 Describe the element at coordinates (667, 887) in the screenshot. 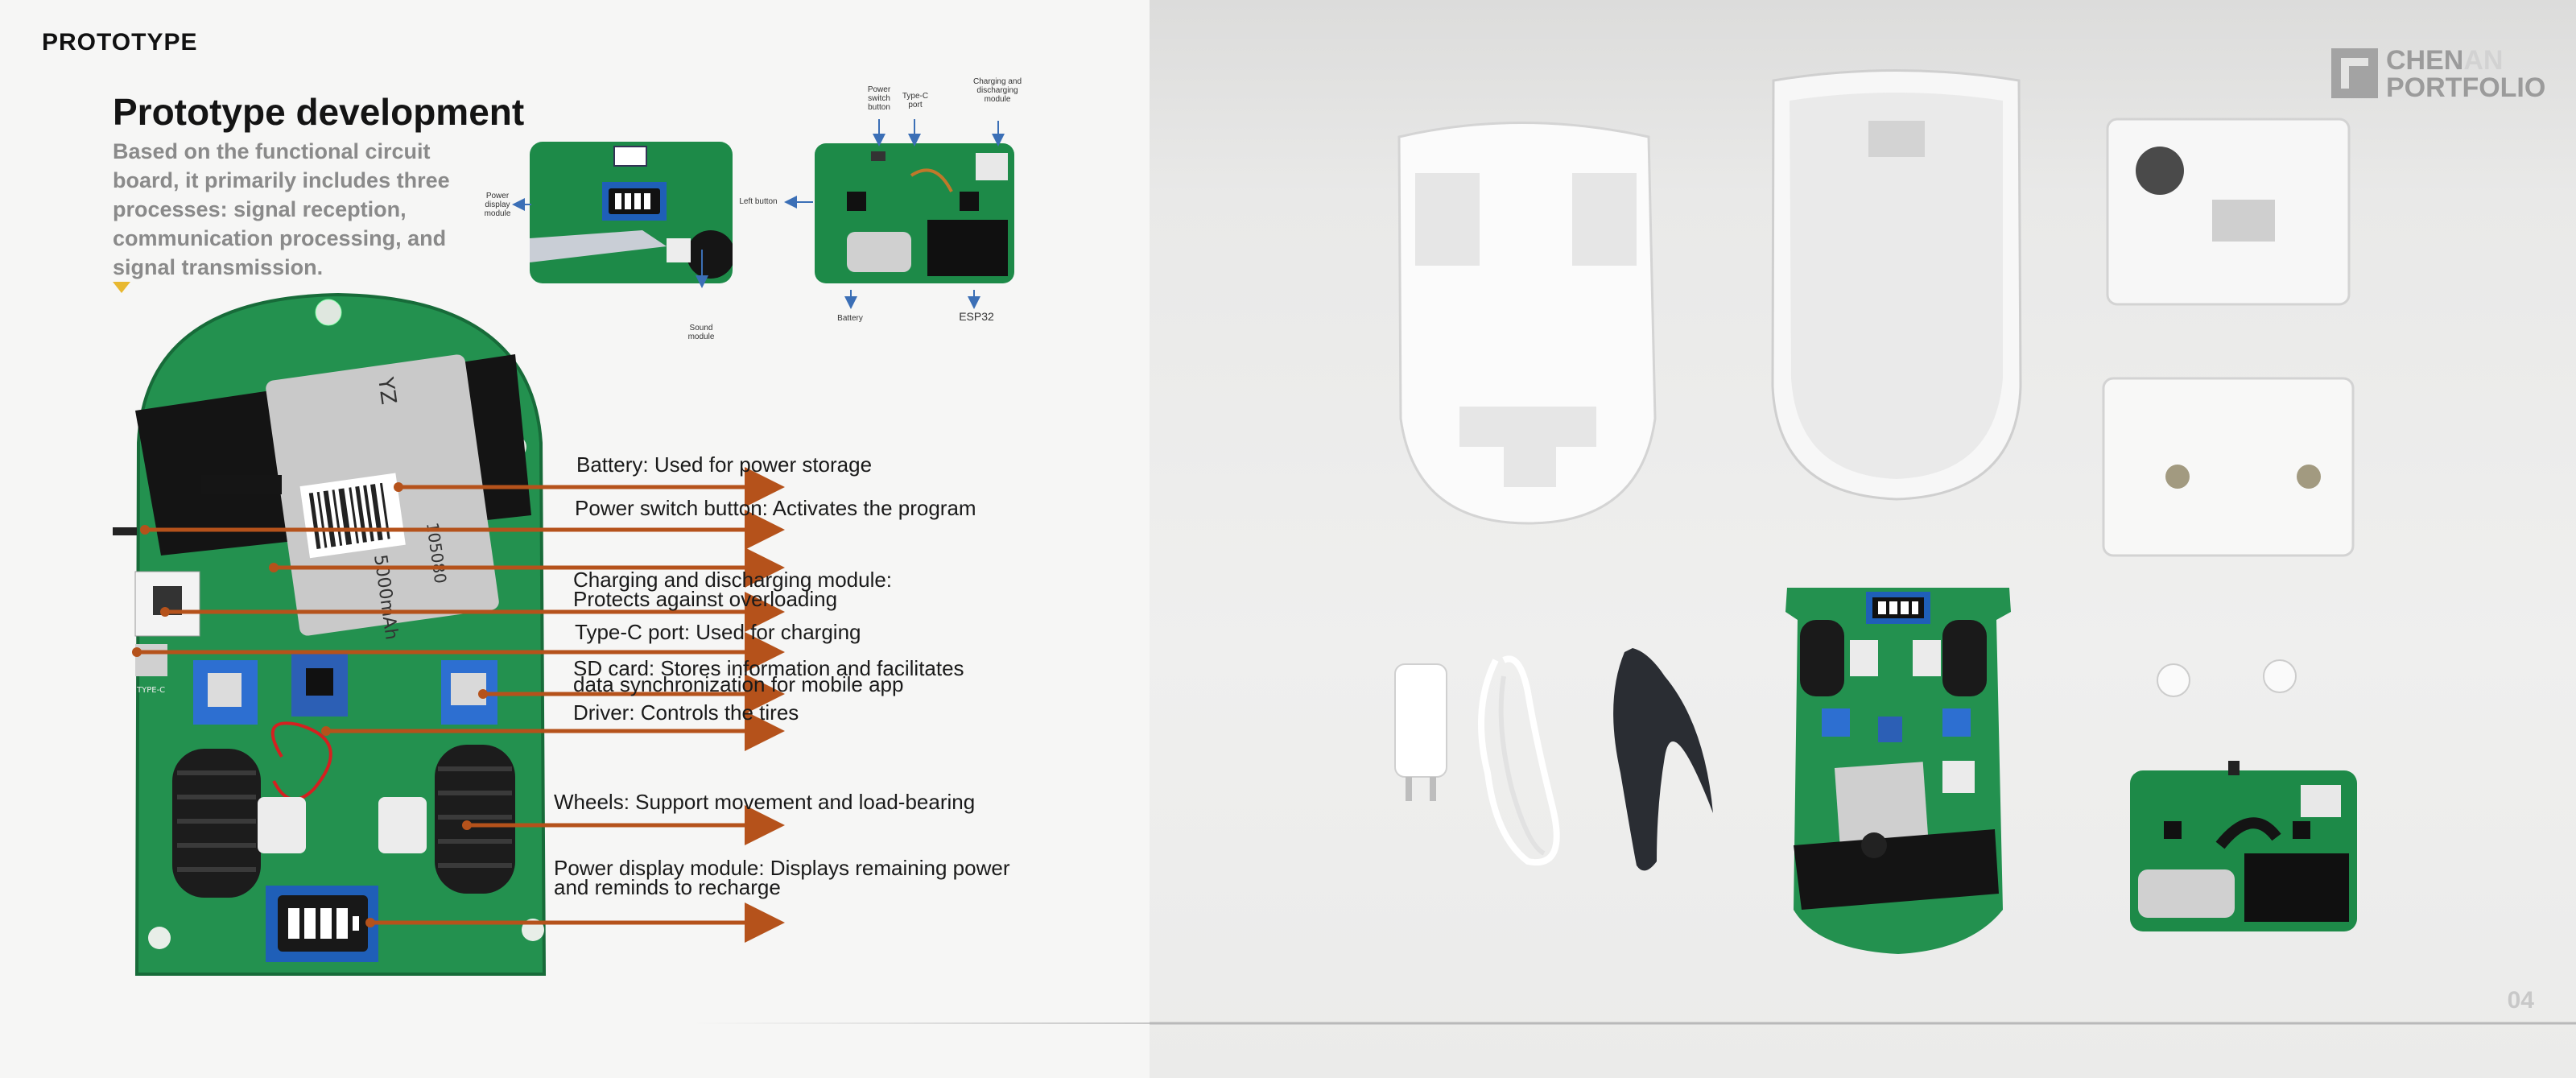

I see `callout-power-display-line2: and reminds to recharge` at that location.